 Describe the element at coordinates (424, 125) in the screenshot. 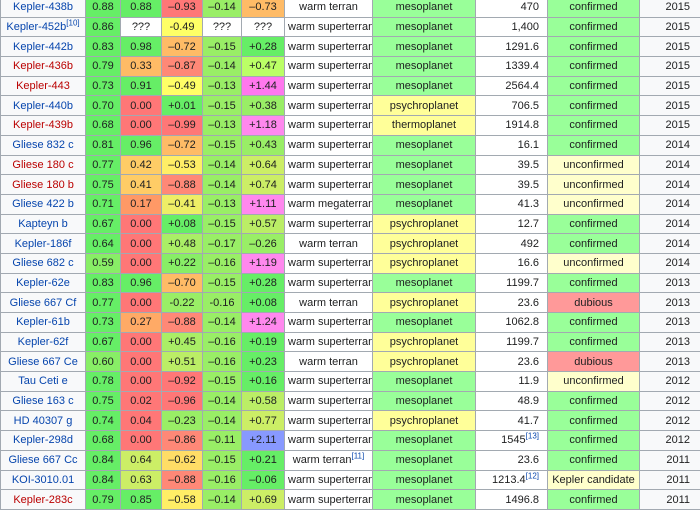

I see `thermal-class-cell-value: thermoplanet` at that location.